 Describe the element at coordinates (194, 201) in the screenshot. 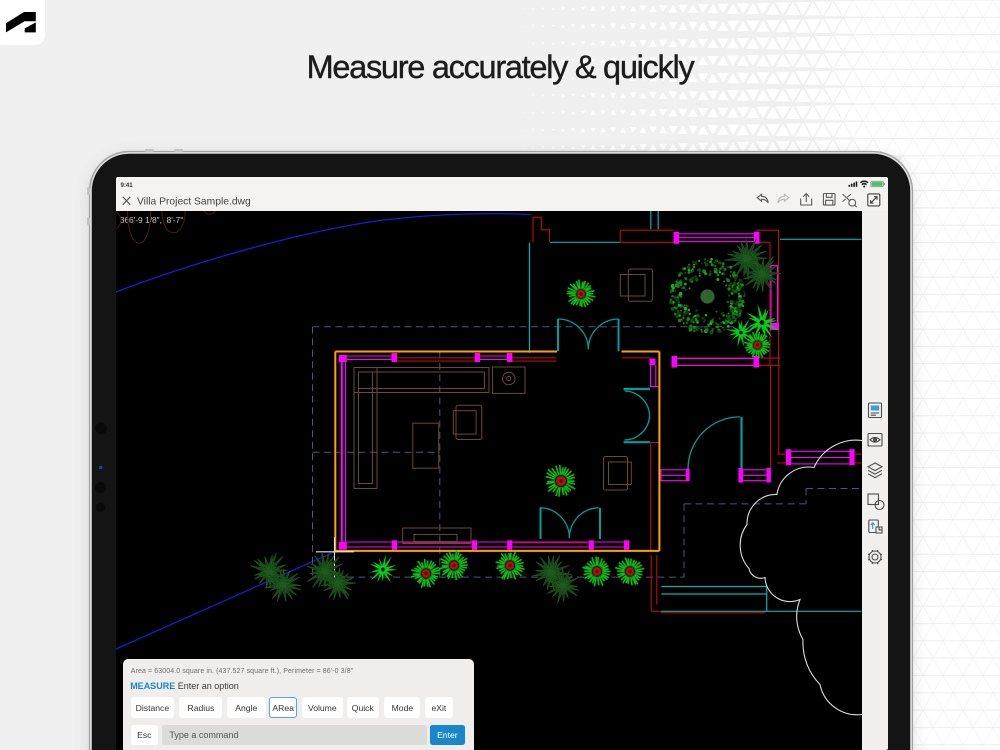

I see `svg-text: Villa Project Sample.dwg` at that location.